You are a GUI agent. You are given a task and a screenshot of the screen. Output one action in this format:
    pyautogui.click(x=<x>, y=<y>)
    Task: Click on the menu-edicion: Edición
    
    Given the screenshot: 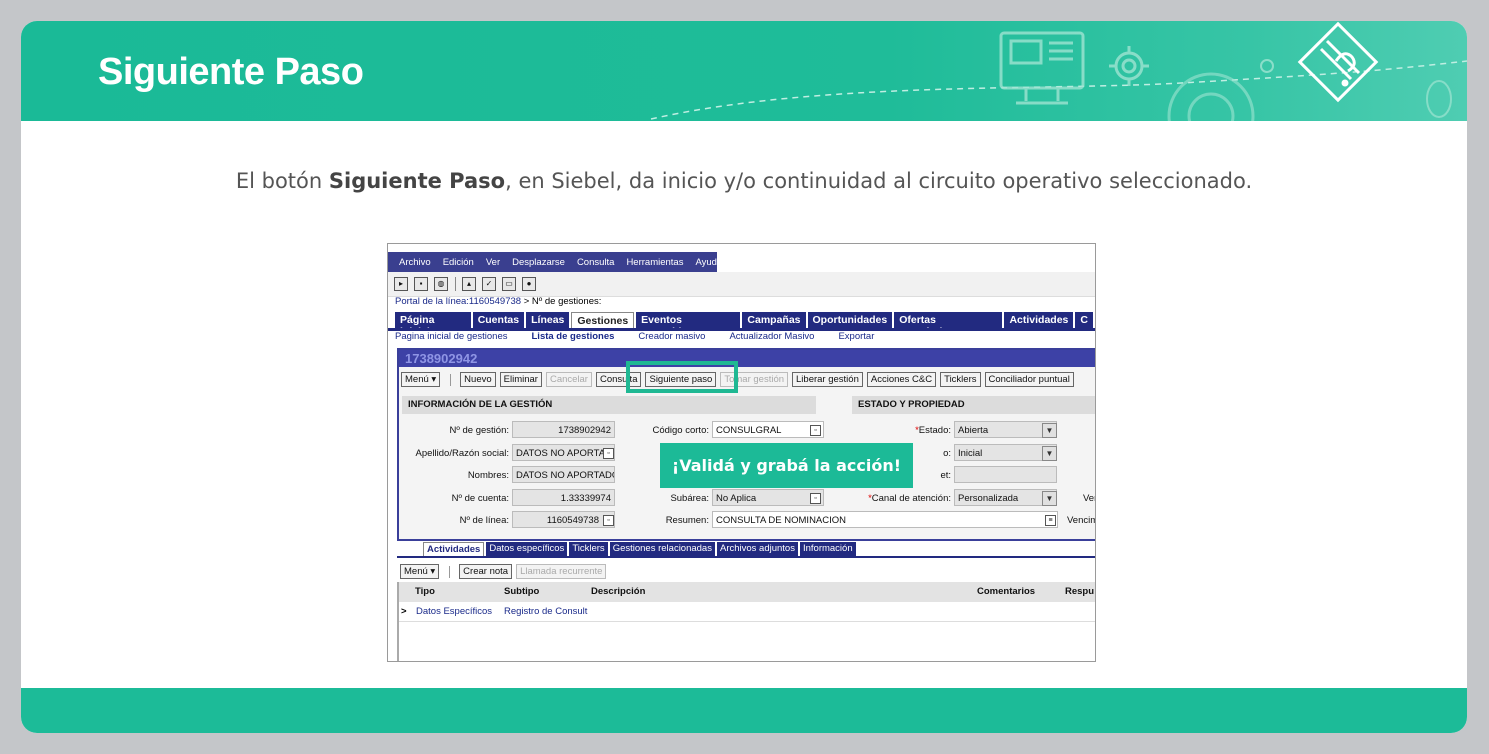 What is the action you would take?
    pyautogui.click(x=458, y=262)
    